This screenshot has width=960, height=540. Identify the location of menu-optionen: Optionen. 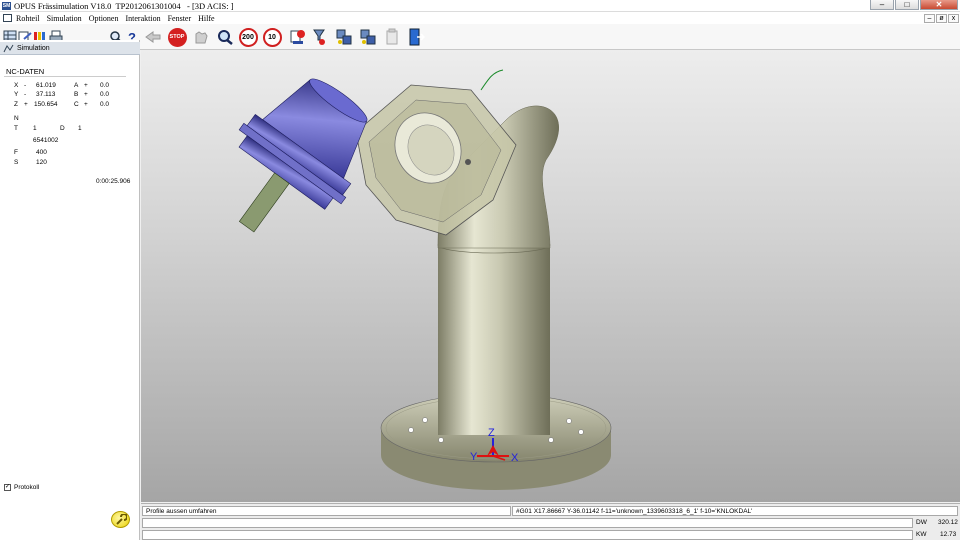
(104, 18).